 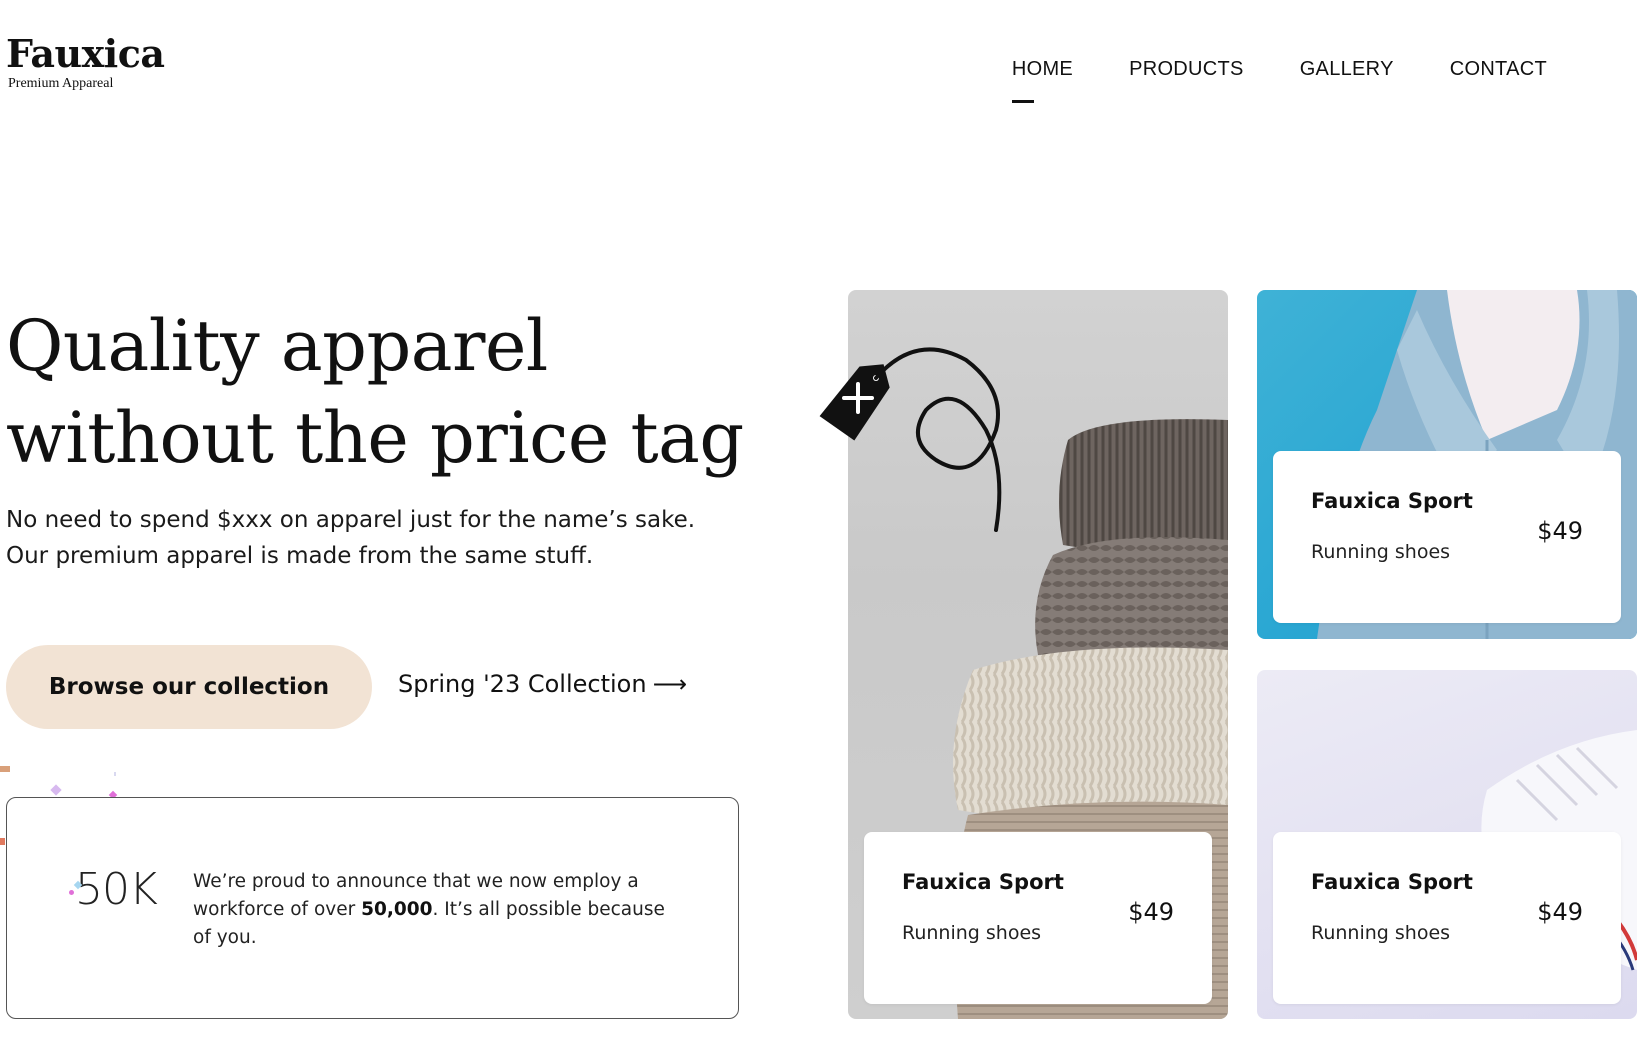 What do you see at coordinates (1347, 69) in the screenshot?
I see `nav-gallery: GALLERY` at bounding box center [1347, 69].